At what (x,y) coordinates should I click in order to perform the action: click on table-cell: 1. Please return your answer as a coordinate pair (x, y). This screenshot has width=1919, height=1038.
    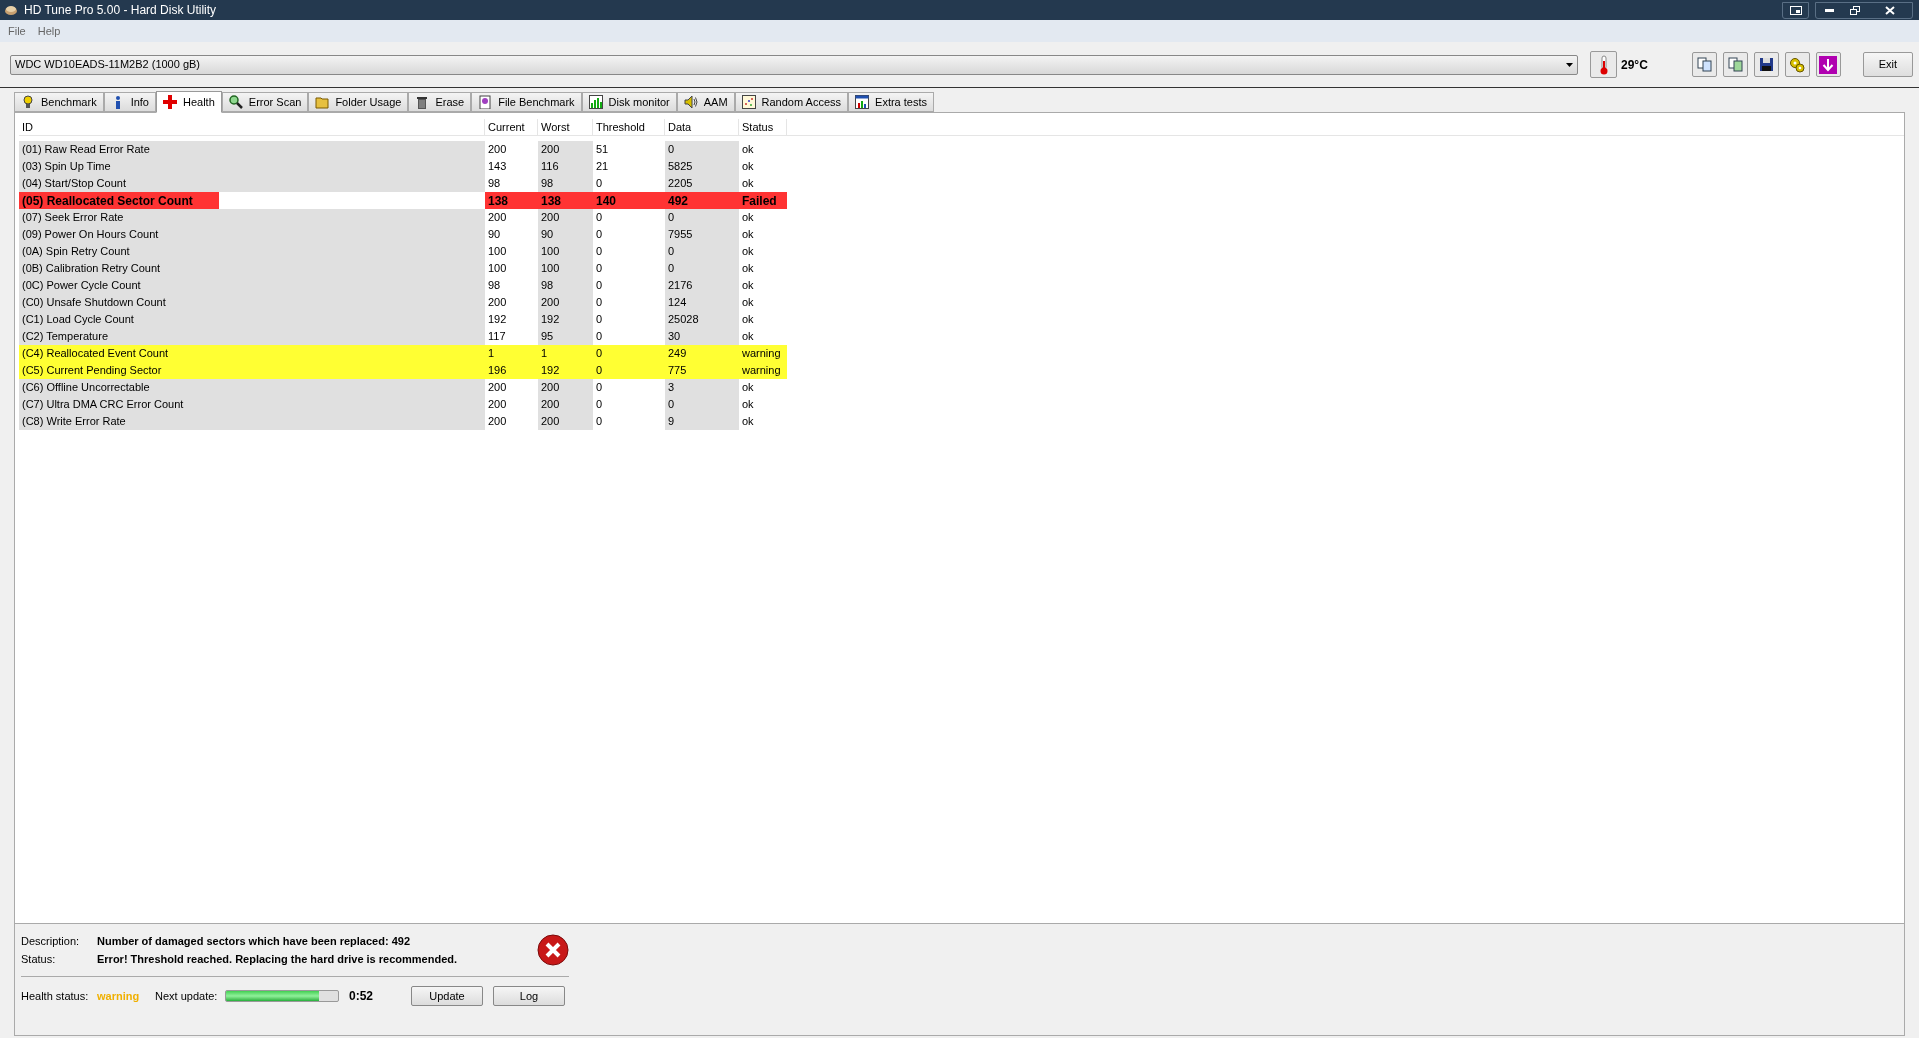
    Looking at the image, I should click on (565, 353).